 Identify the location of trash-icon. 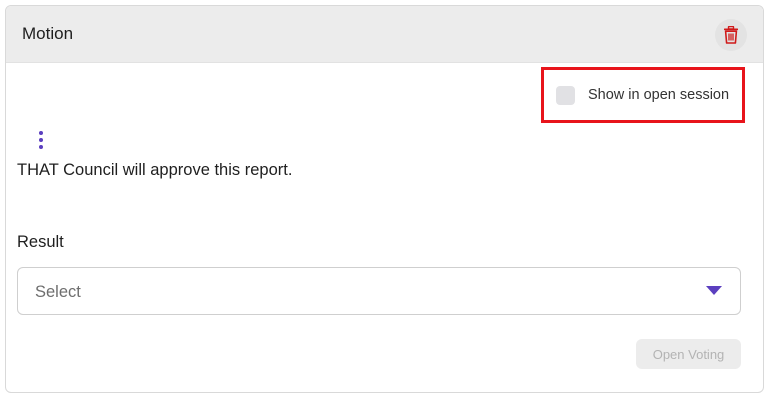
(731, 35).